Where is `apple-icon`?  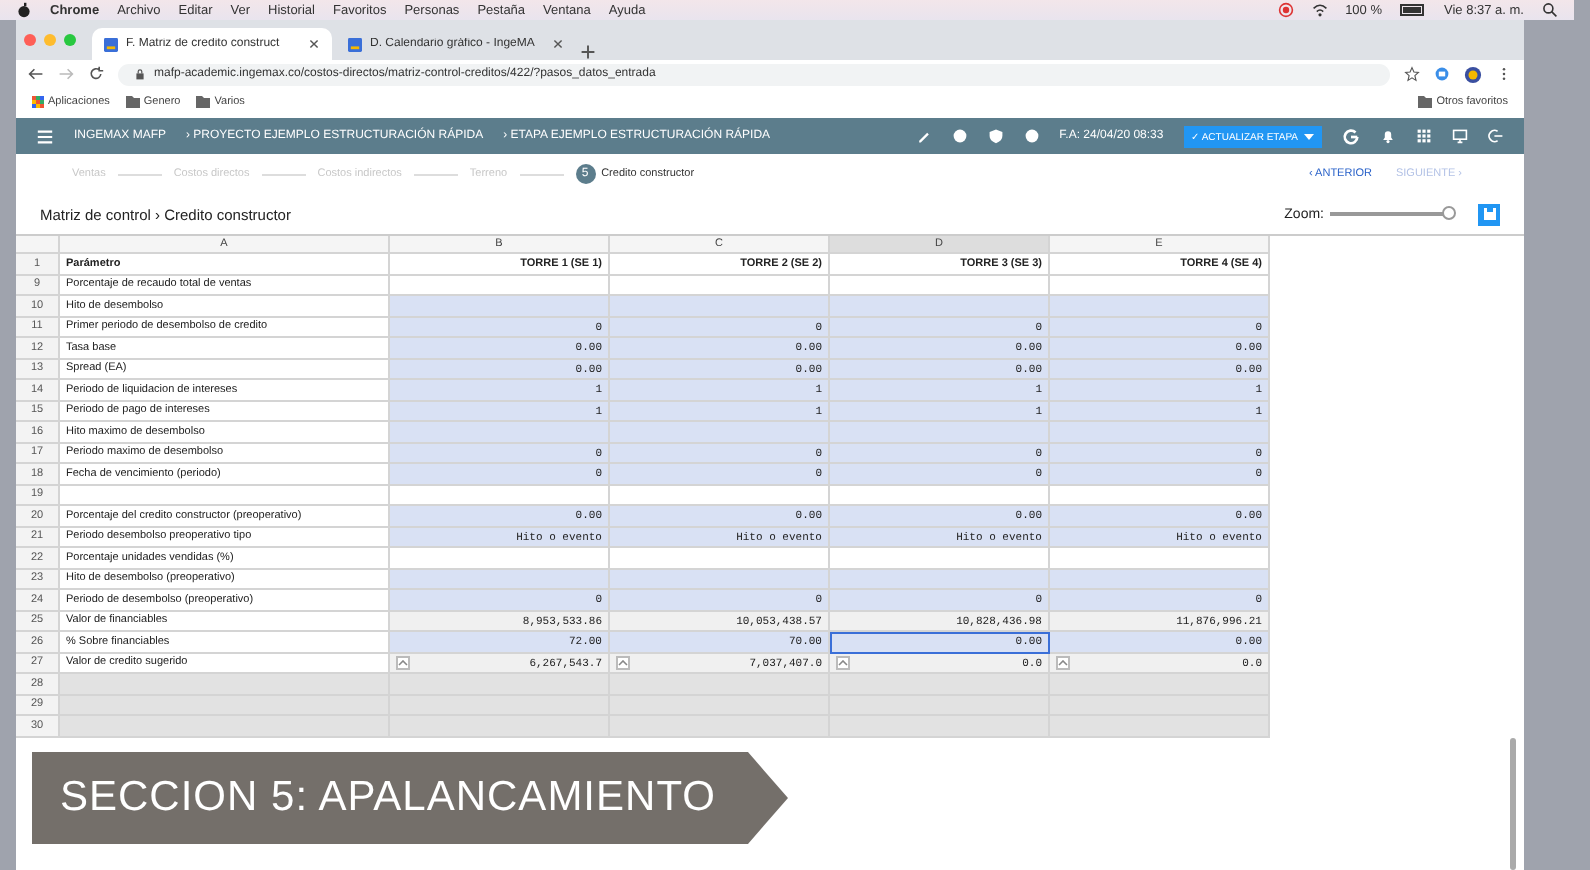 apple-icon is located at coordinates (24, 10).